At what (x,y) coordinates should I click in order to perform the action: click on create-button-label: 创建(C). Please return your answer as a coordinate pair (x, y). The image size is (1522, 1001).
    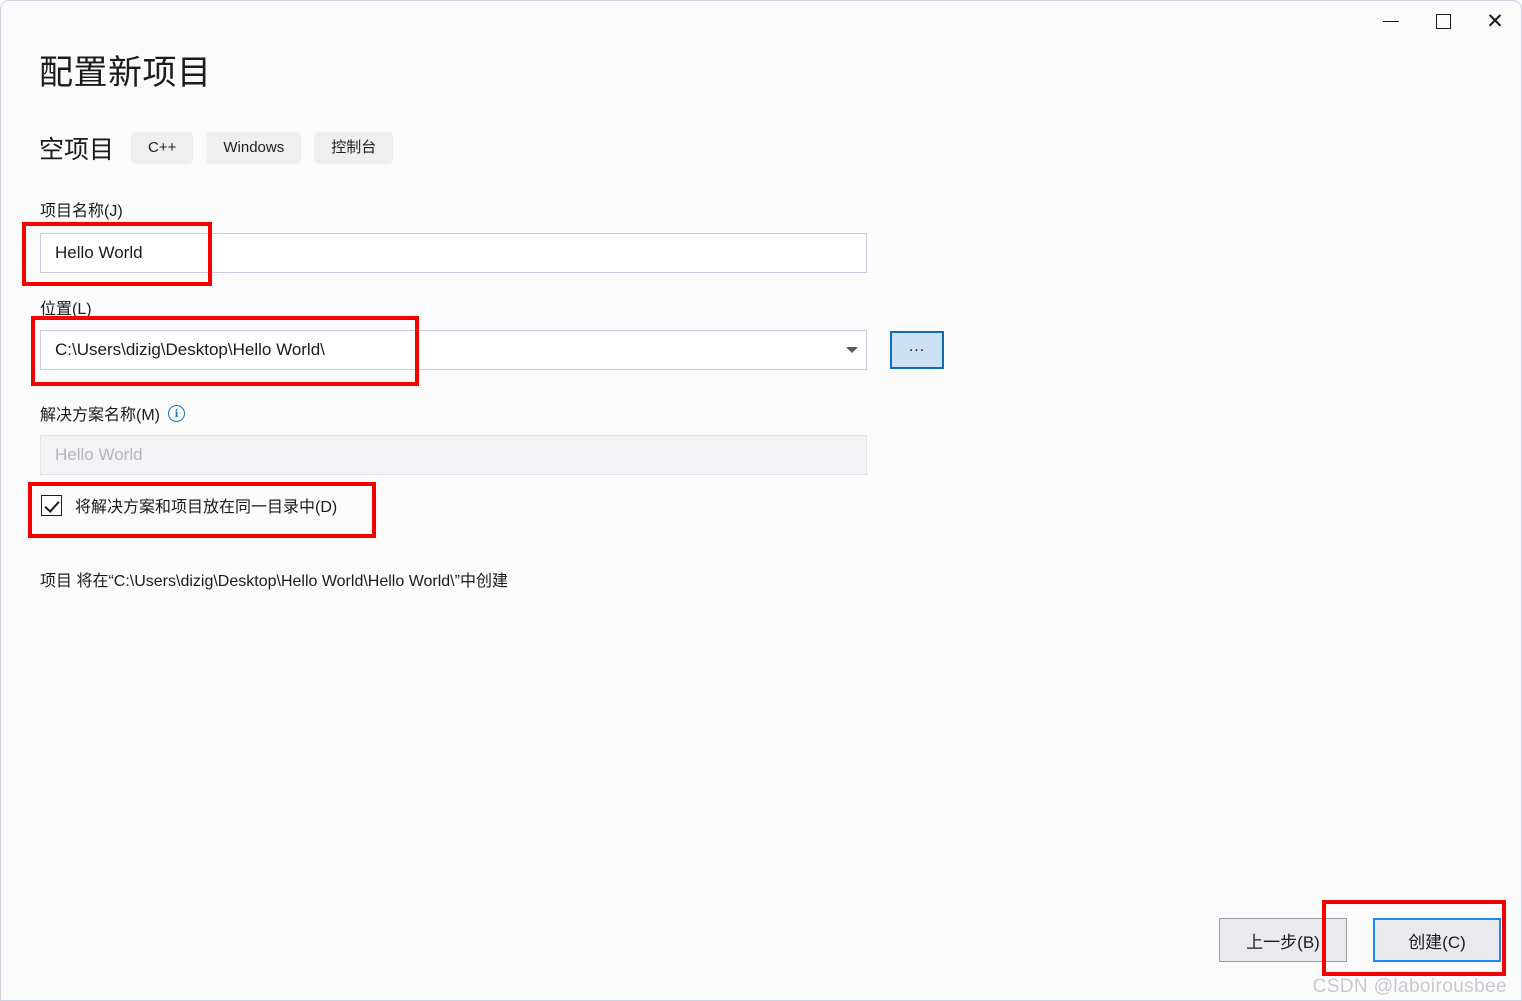
    Looking at the image, I should click on (1437, 942).